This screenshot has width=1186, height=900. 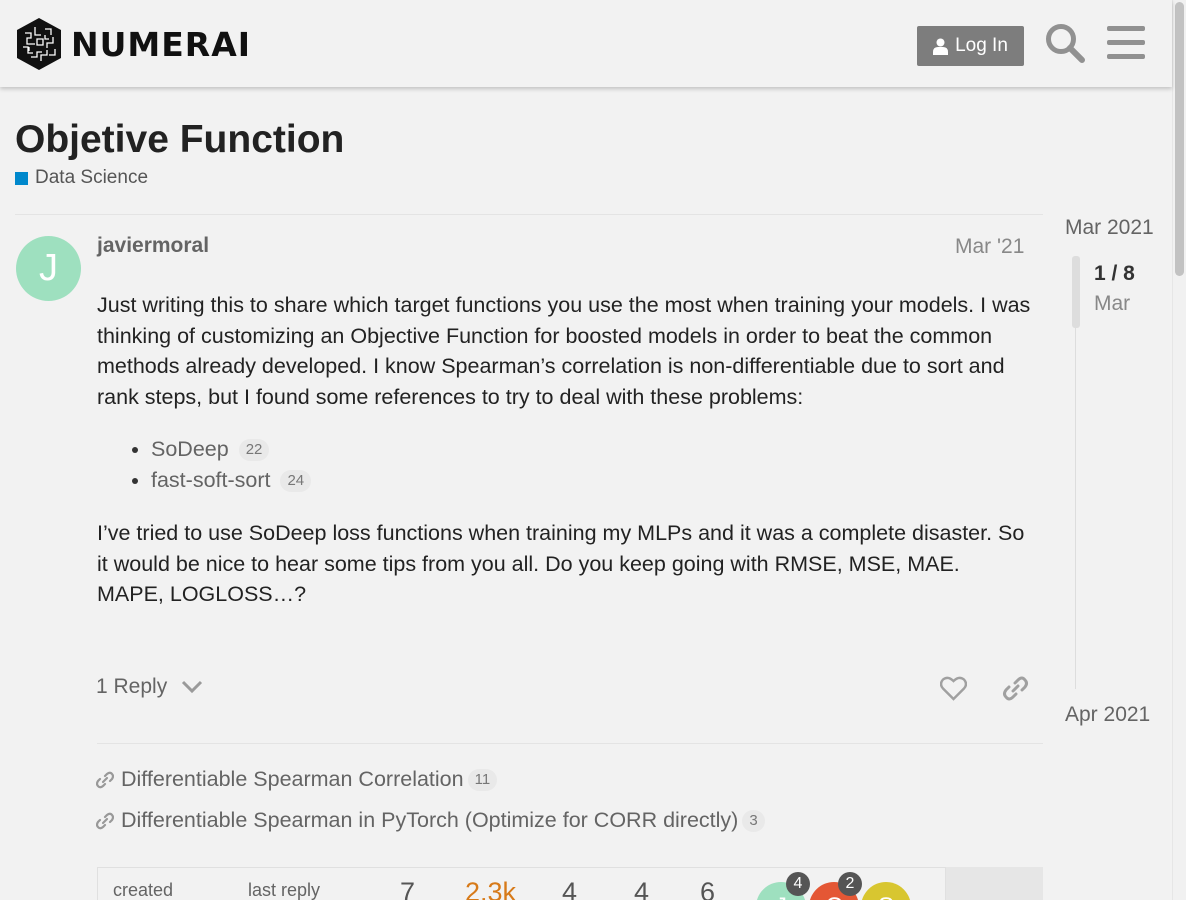 What do you see at coordinates (981, 45) in the screenshot?
I see `login-label: Log In` at bounding box center [981, 45].